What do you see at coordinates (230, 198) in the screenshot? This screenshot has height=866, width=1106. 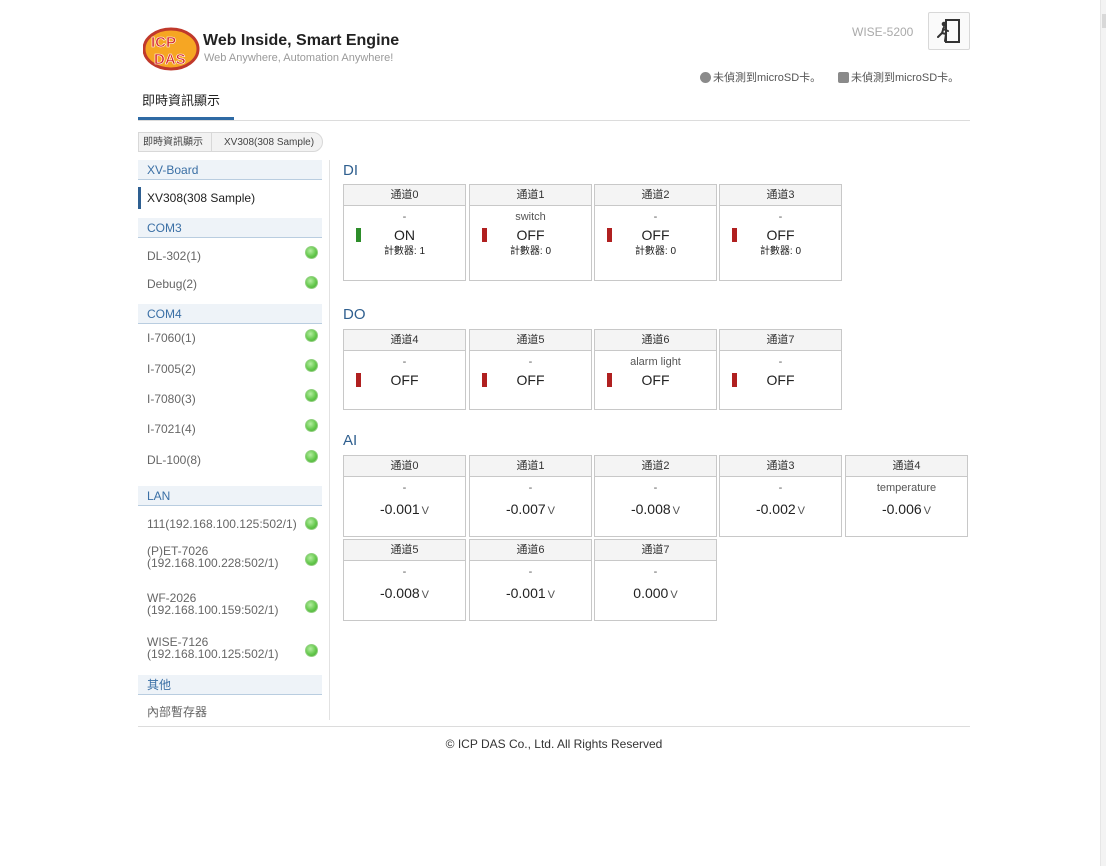 I see `sidebar-item-xv308: XV308(308 Sample)` at bounding box center [230, 198].